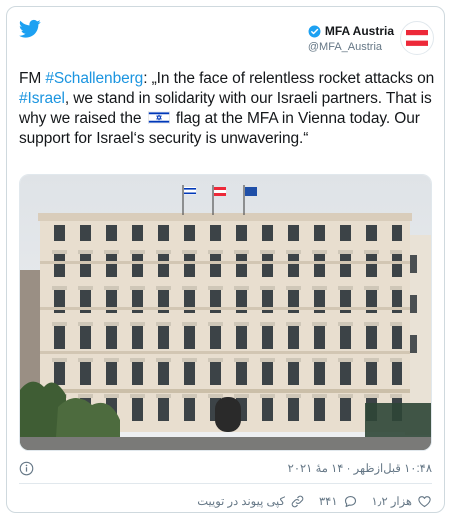 The image size is (451, 517). I want to click on author-name: MFA Austria, so click(359, 31).